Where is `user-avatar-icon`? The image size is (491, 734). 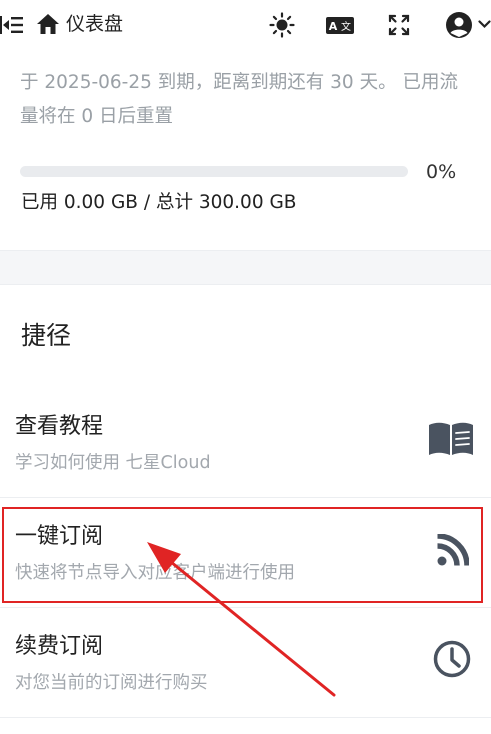
user-avatar-icon is located at coordinates (459, 25).